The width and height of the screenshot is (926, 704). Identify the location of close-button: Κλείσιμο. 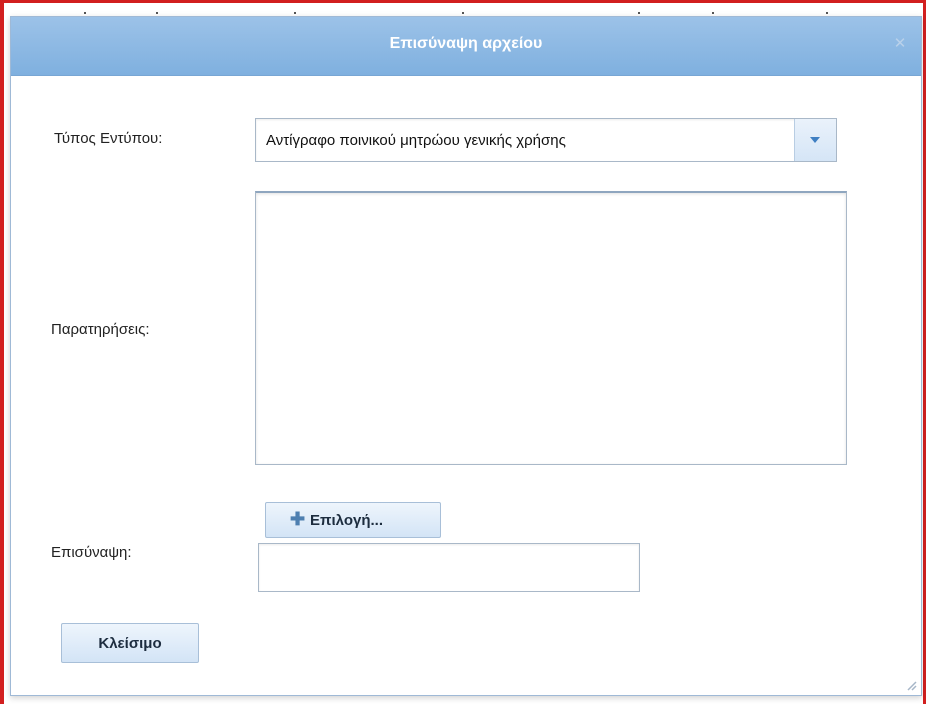
(130, 643).